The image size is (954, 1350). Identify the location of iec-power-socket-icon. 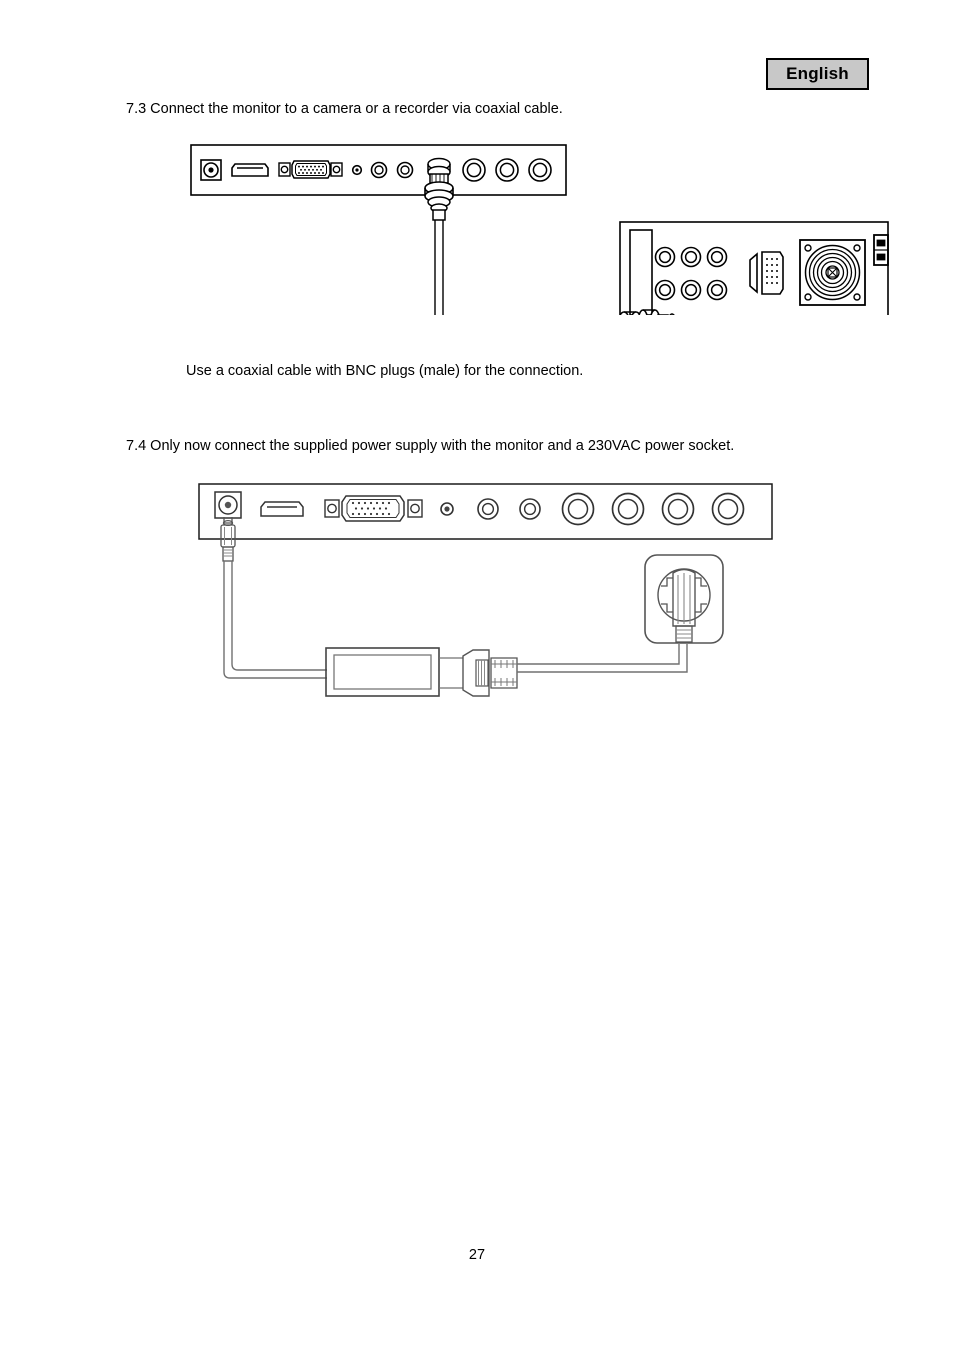
(881, 250).